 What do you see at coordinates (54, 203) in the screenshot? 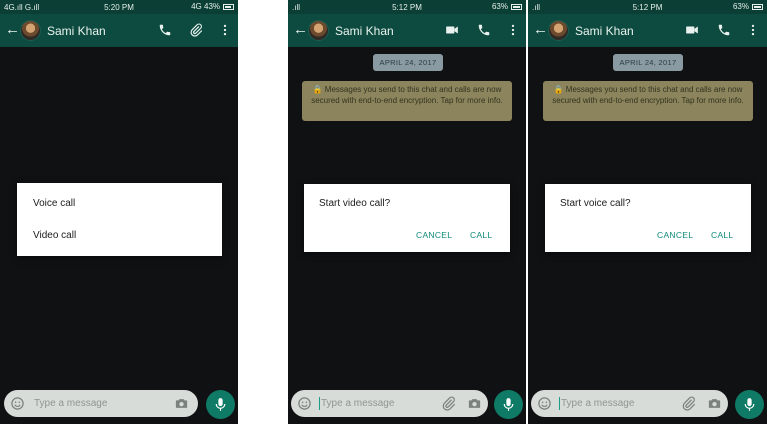
I see `menu-item-voice-call: Voice call` at bounding box center [54, 203].